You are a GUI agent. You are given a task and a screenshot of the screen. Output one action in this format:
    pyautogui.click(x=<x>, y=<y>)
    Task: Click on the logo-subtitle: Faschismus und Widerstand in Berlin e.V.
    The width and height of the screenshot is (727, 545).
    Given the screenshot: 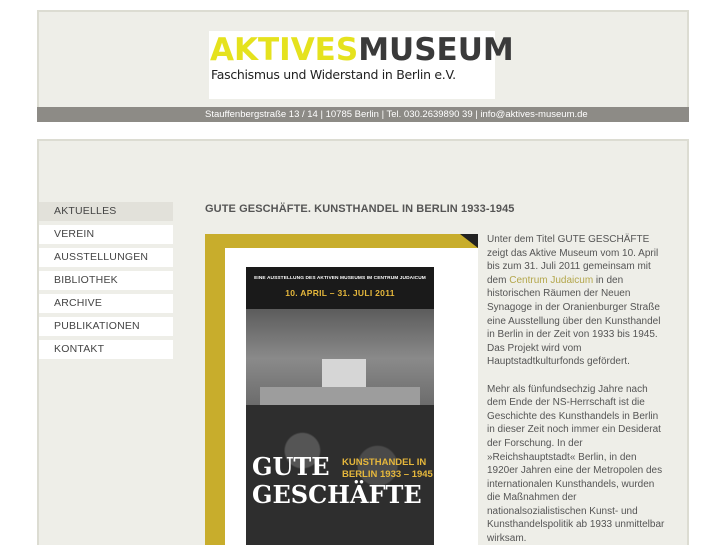 What is the action you would take?
    pyautogui.click(x=333, y=74)
    